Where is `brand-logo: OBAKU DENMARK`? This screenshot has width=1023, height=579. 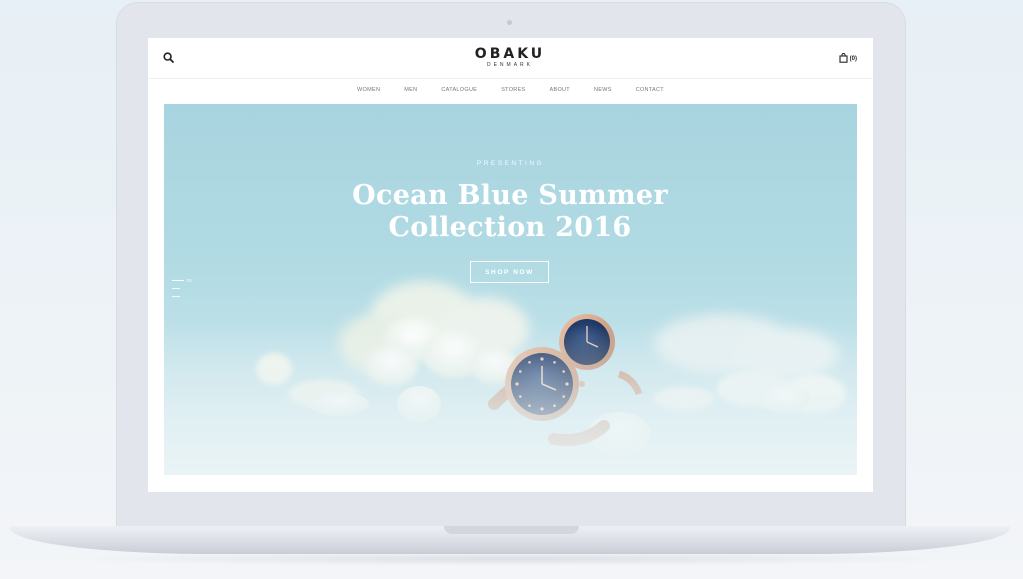 brand-logo: OBAKU DENMARK is located at coordinates (510, 58).